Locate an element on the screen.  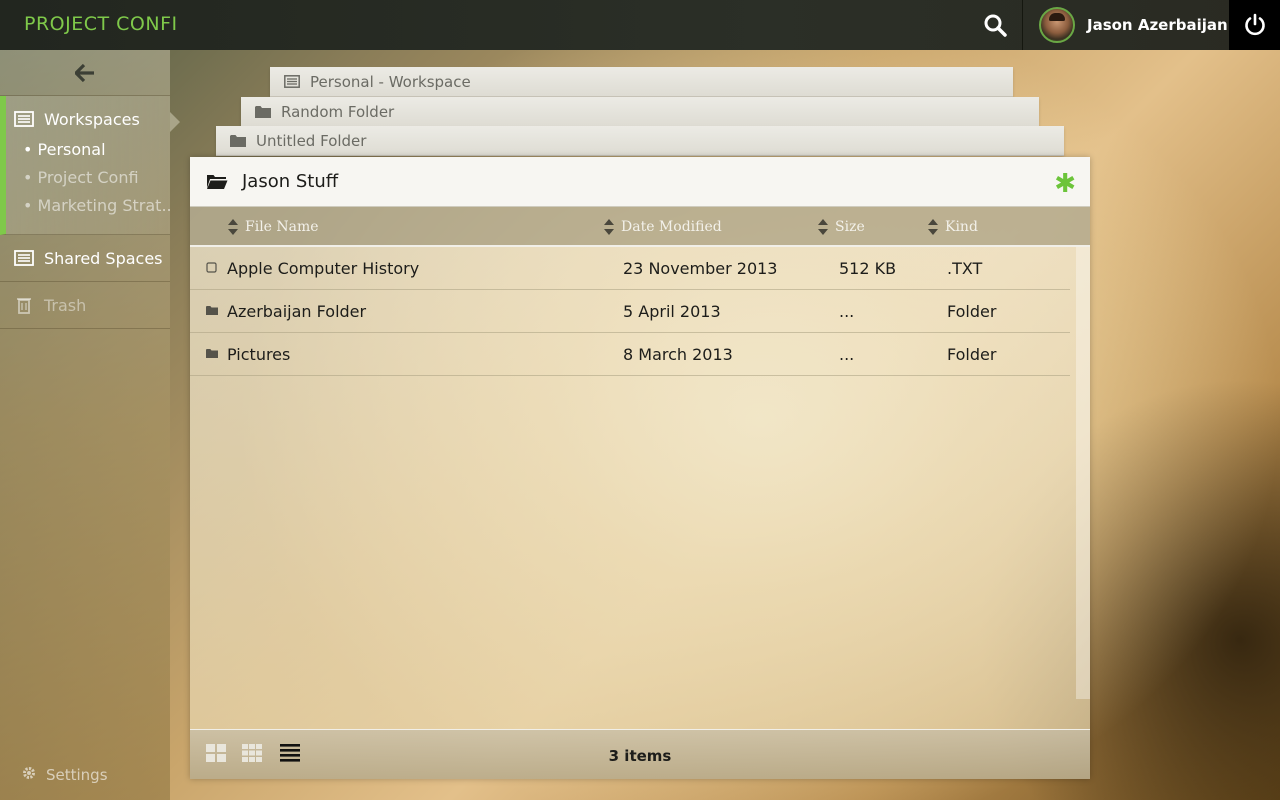
table-row: Pictures 8 March 2013 ... Folder is located at coordinates (630, 354).